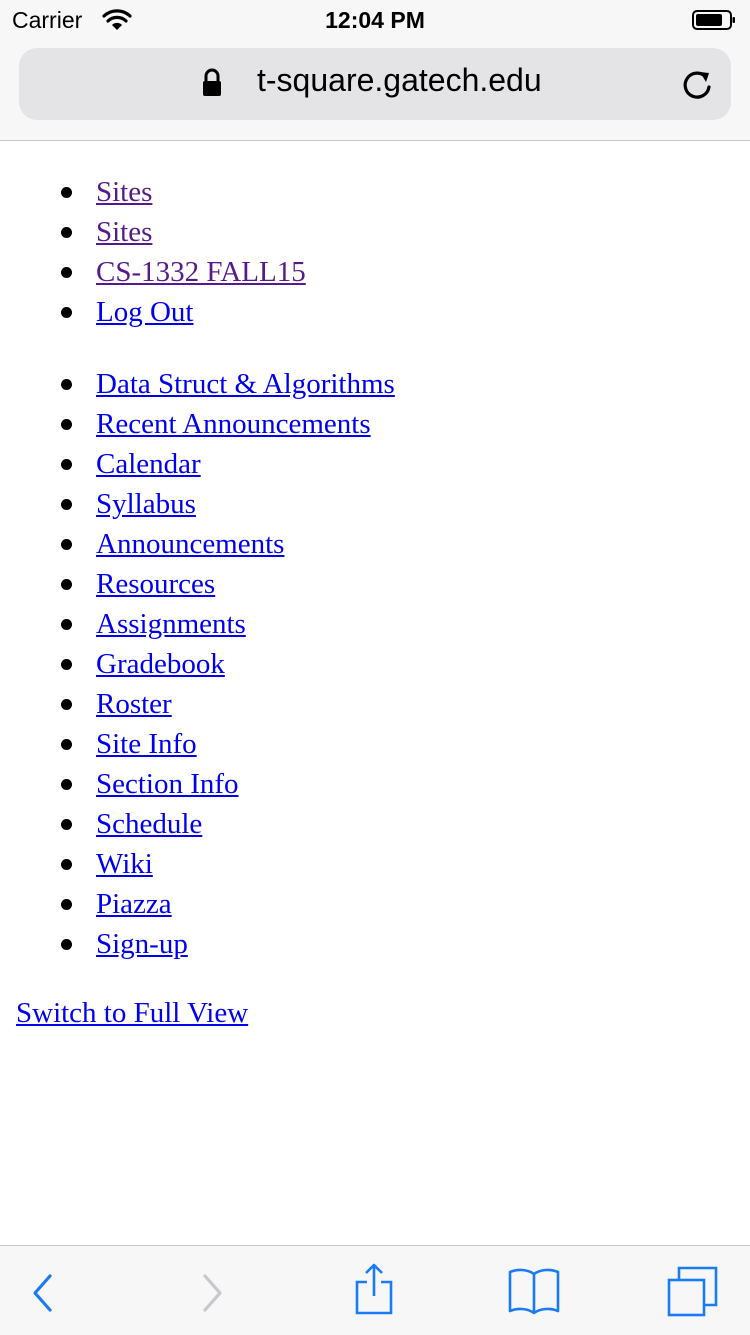 The image size is (750, 1335). I want to click on link-piazza: Piazza, so click(134, 904).